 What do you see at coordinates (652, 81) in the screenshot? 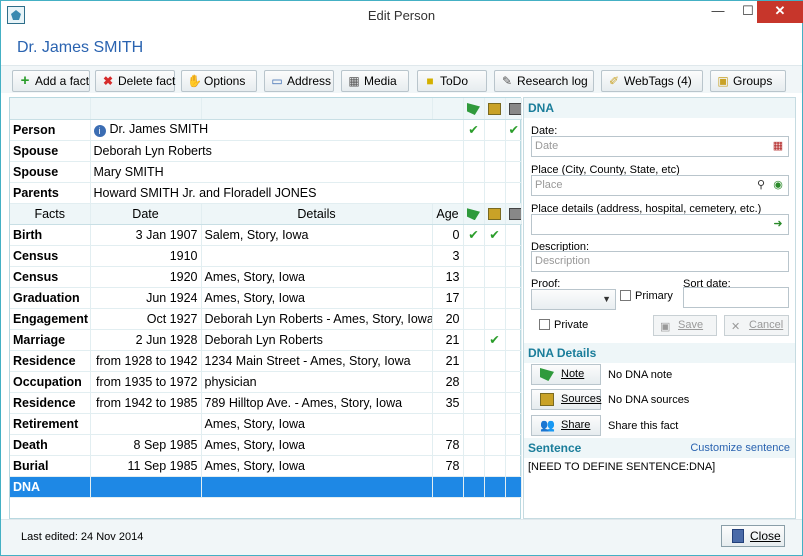
I see `webtags-button: ✐ WebTags (4)` at bounding box center [652, 81].